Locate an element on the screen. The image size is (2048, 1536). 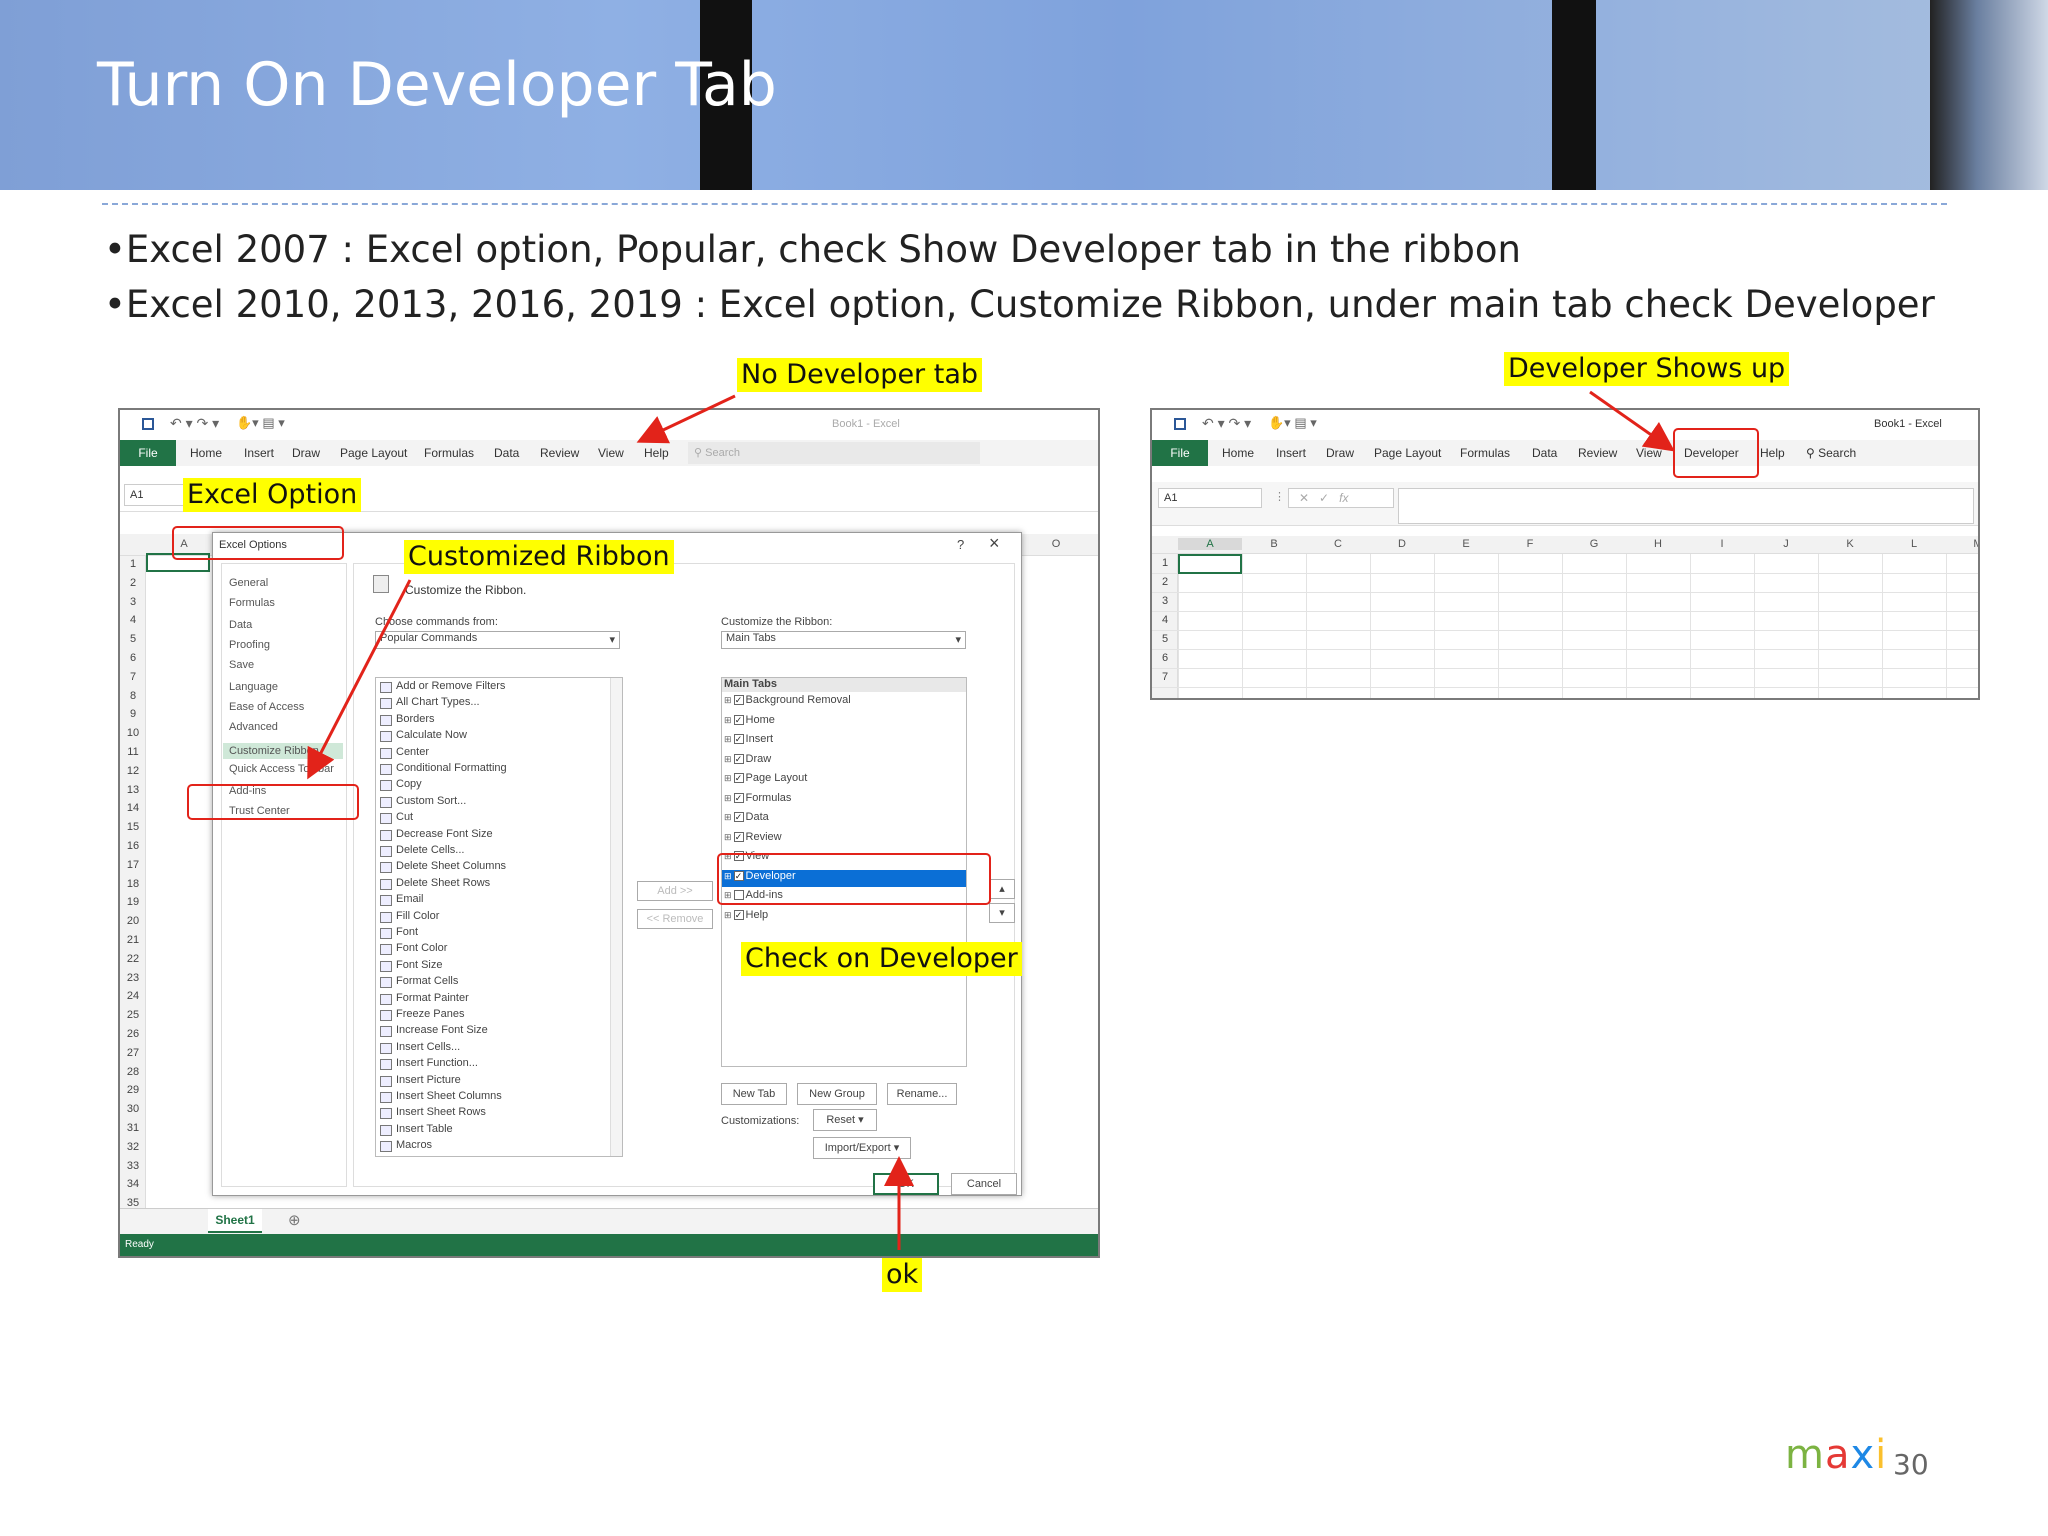
callout-no-developer: No Developer tab is located at coordinates (860, 375).